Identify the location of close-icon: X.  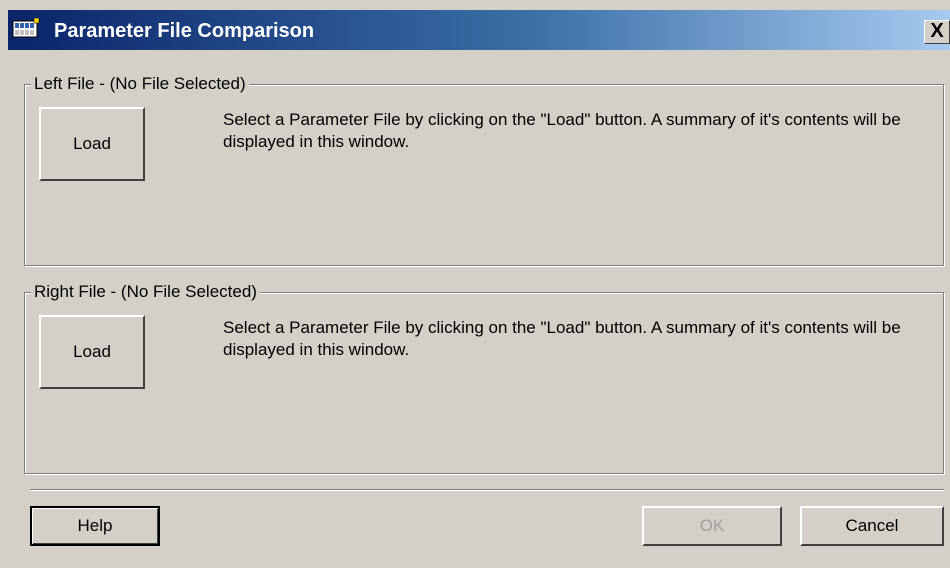
(937, 31).